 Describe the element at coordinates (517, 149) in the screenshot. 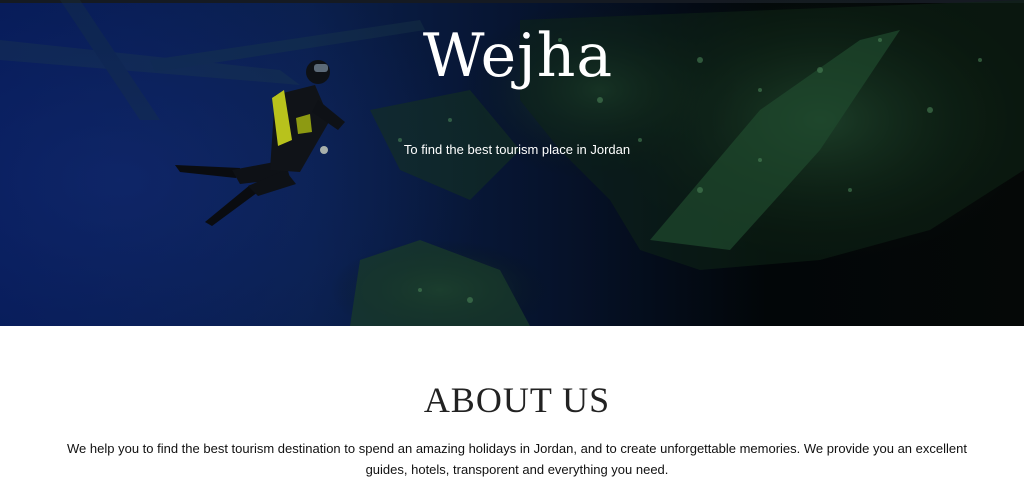

I see `site-tagline: To find the best tourism place in Jordan` at that location.